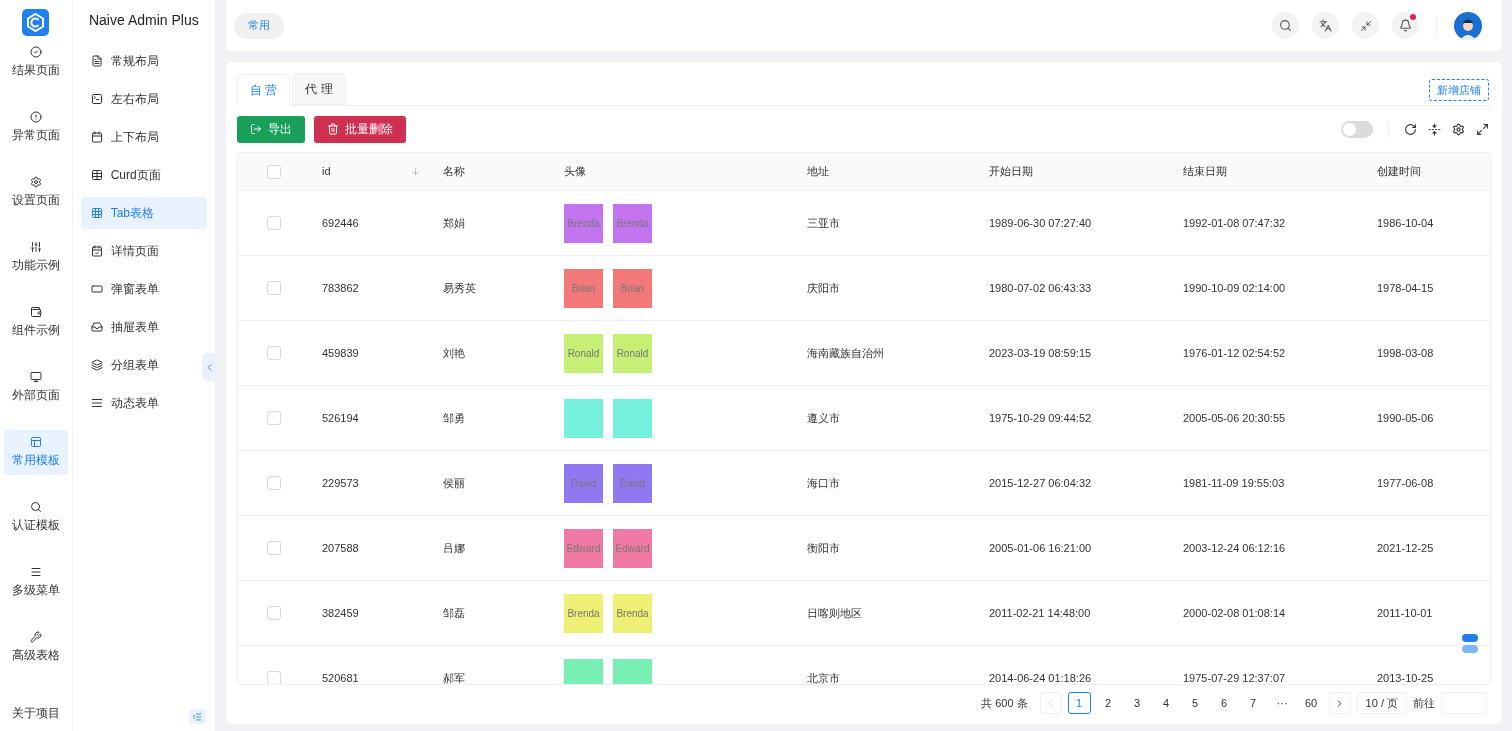  I want to click on sort-icon, so click(415, 171).